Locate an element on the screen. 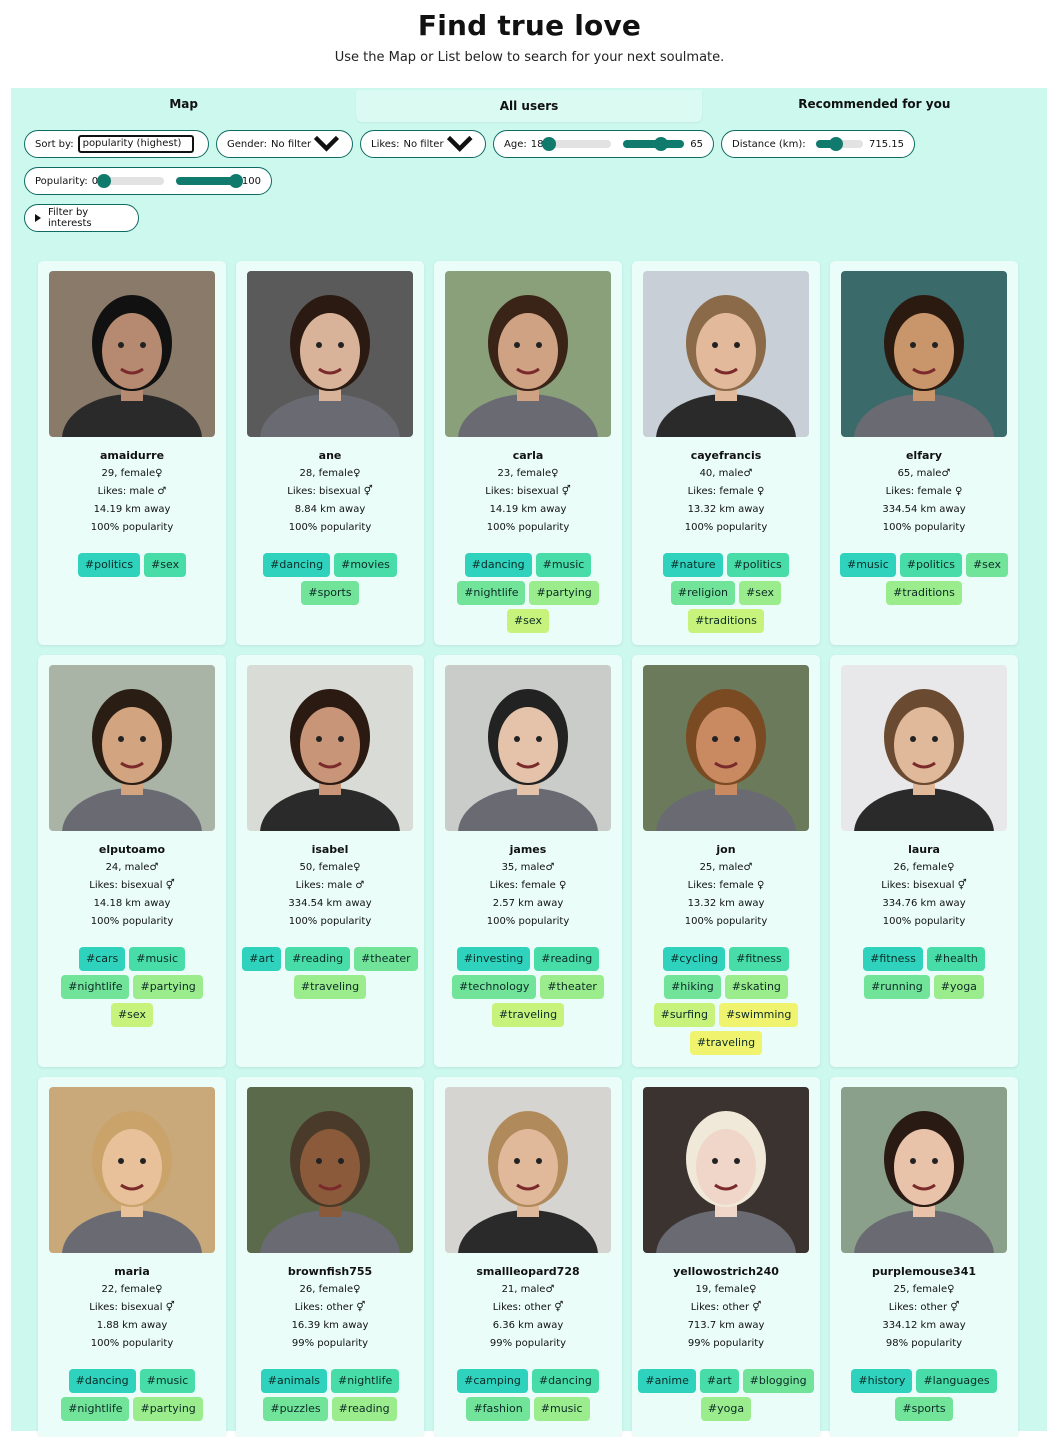 The height and width of the screenshot is (1437, 1059). interest-tag: #camping is located at coordinates (492, 1381).